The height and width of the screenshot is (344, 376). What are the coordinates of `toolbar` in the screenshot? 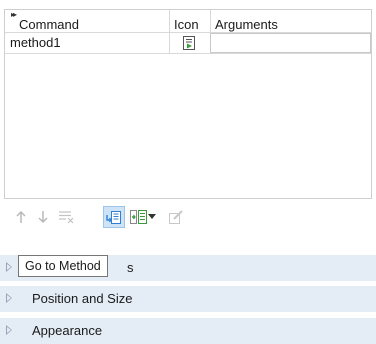 It's located at (154, 217).